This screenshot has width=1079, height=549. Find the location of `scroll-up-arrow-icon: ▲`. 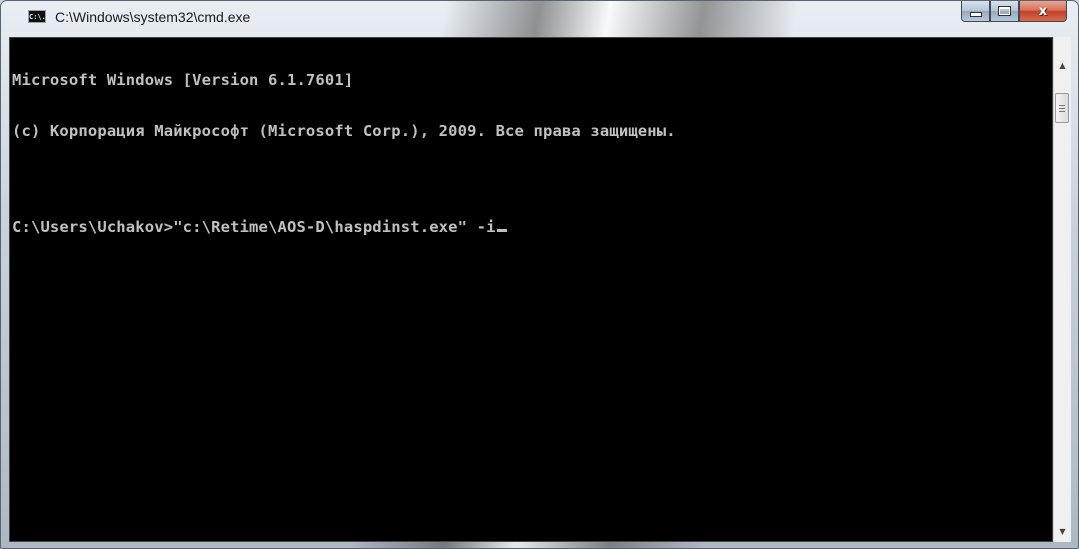

scroll-up-arrow-icon: ▲ is located at coordinates (1062, 65).